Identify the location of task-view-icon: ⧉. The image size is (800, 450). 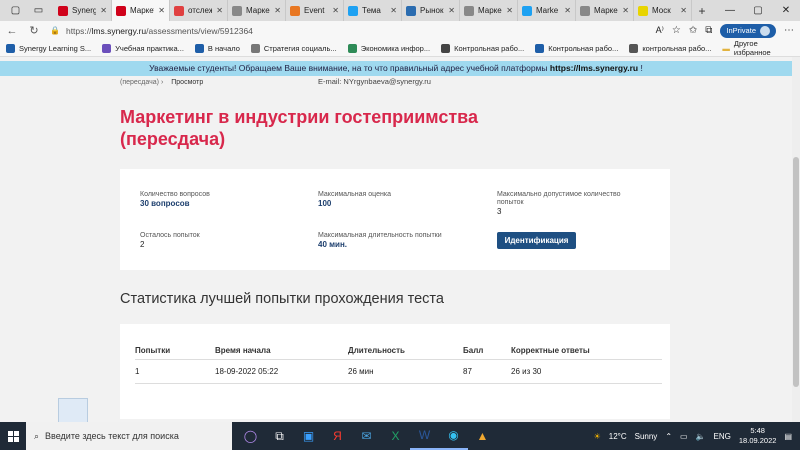
(279, 436).